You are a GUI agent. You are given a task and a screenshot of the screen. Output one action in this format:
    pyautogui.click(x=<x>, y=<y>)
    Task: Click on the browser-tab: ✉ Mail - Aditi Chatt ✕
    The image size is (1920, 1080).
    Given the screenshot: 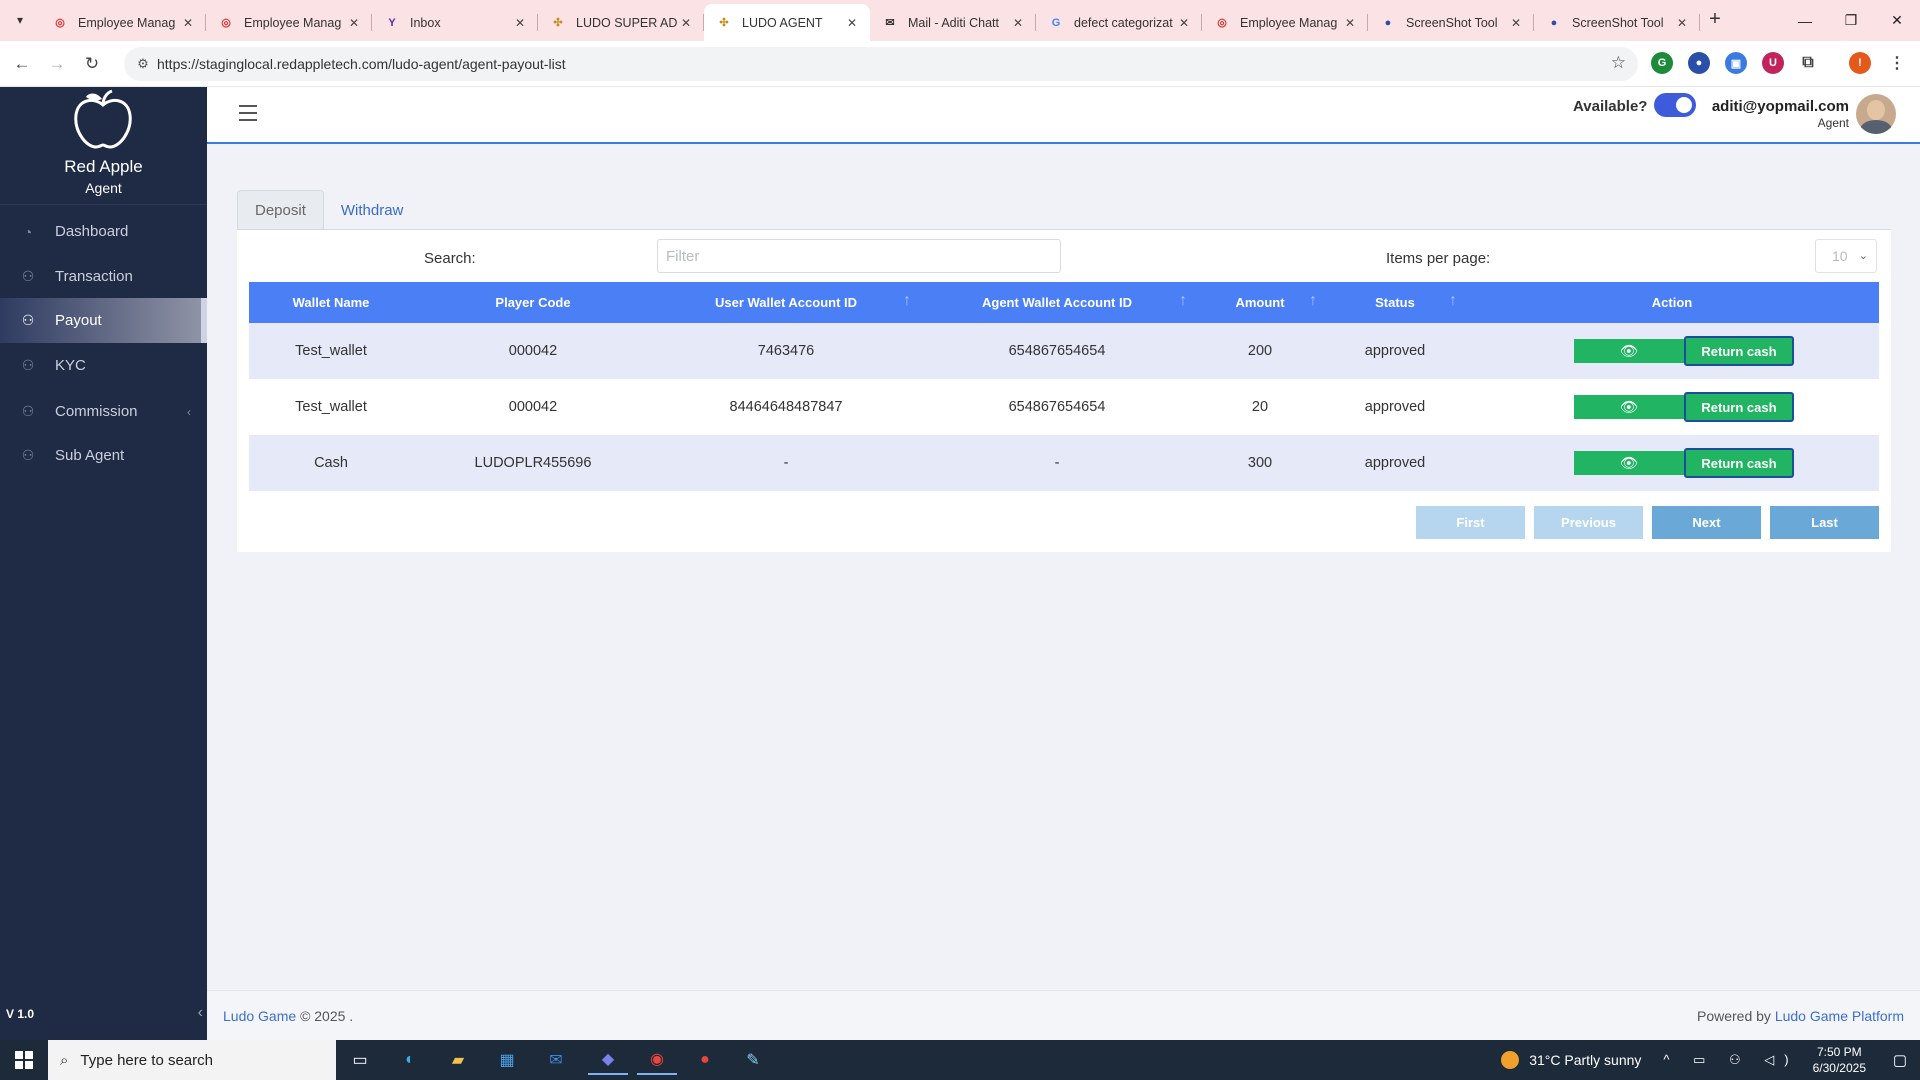 What is the action you would take?
    pyautogui.click(x=953, y=22)
    